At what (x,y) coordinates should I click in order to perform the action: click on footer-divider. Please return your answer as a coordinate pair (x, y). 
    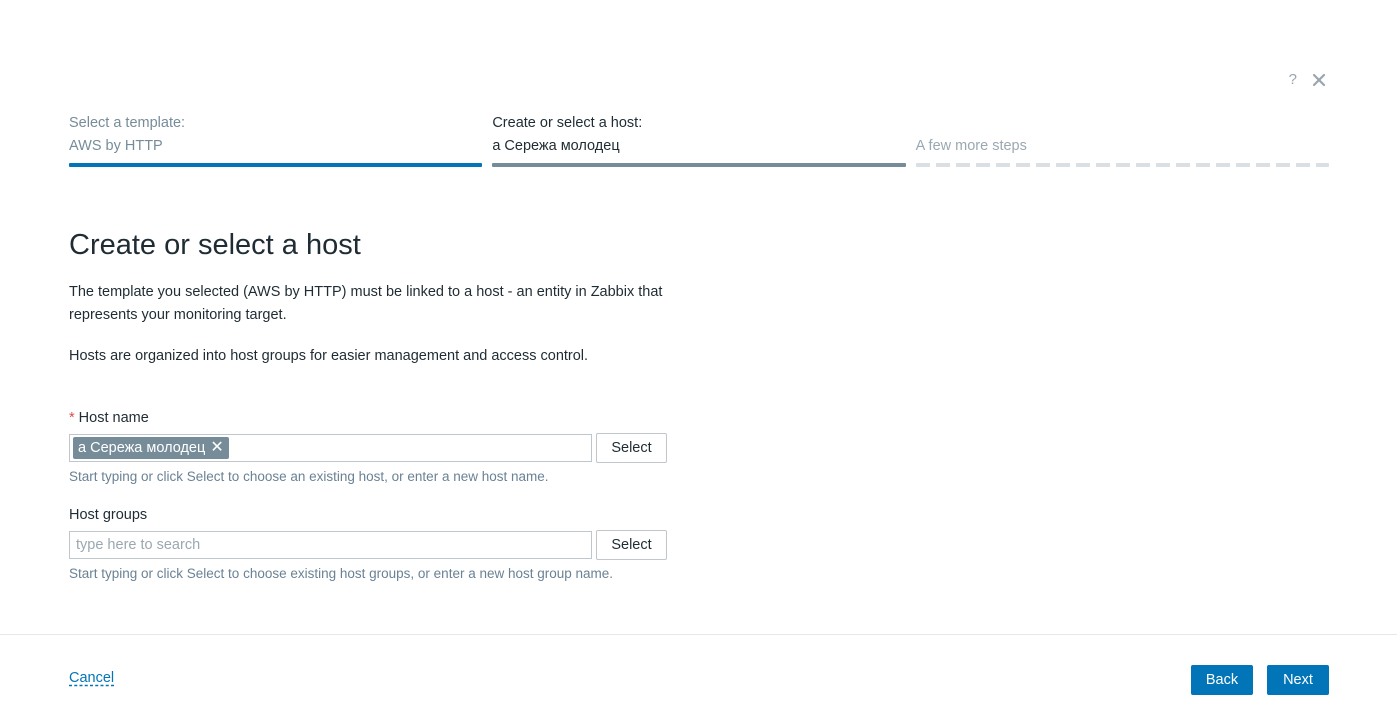
    Looking at the image, I should click on (698, 634).